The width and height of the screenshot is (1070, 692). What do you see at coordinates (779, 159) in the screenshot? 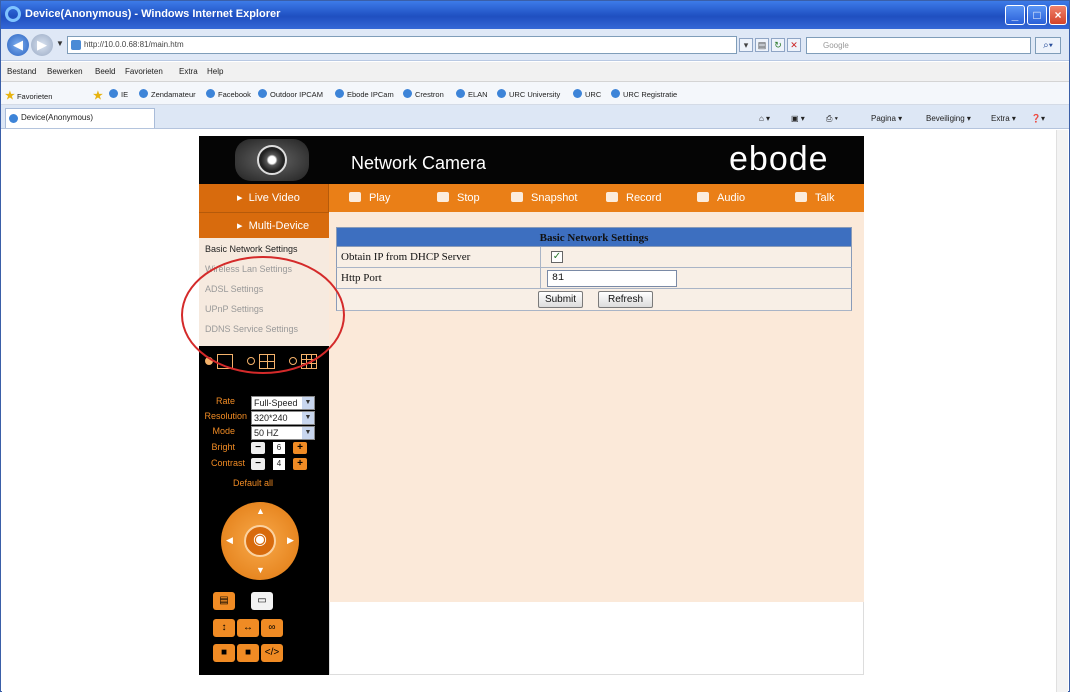
I see `brand-logo: ebode` at bounding box center [779, 159].